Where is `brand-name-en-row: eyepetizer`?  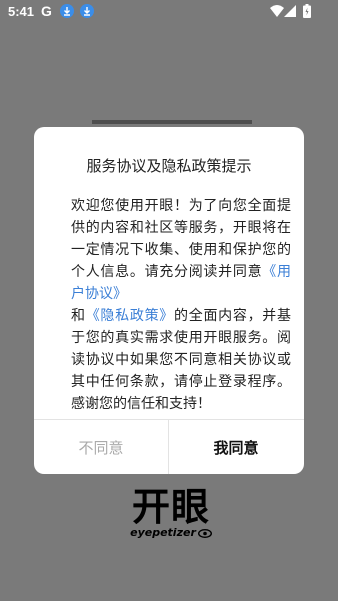 brand-name-en-row: eyepetizer is located at coordinates (171, 533).